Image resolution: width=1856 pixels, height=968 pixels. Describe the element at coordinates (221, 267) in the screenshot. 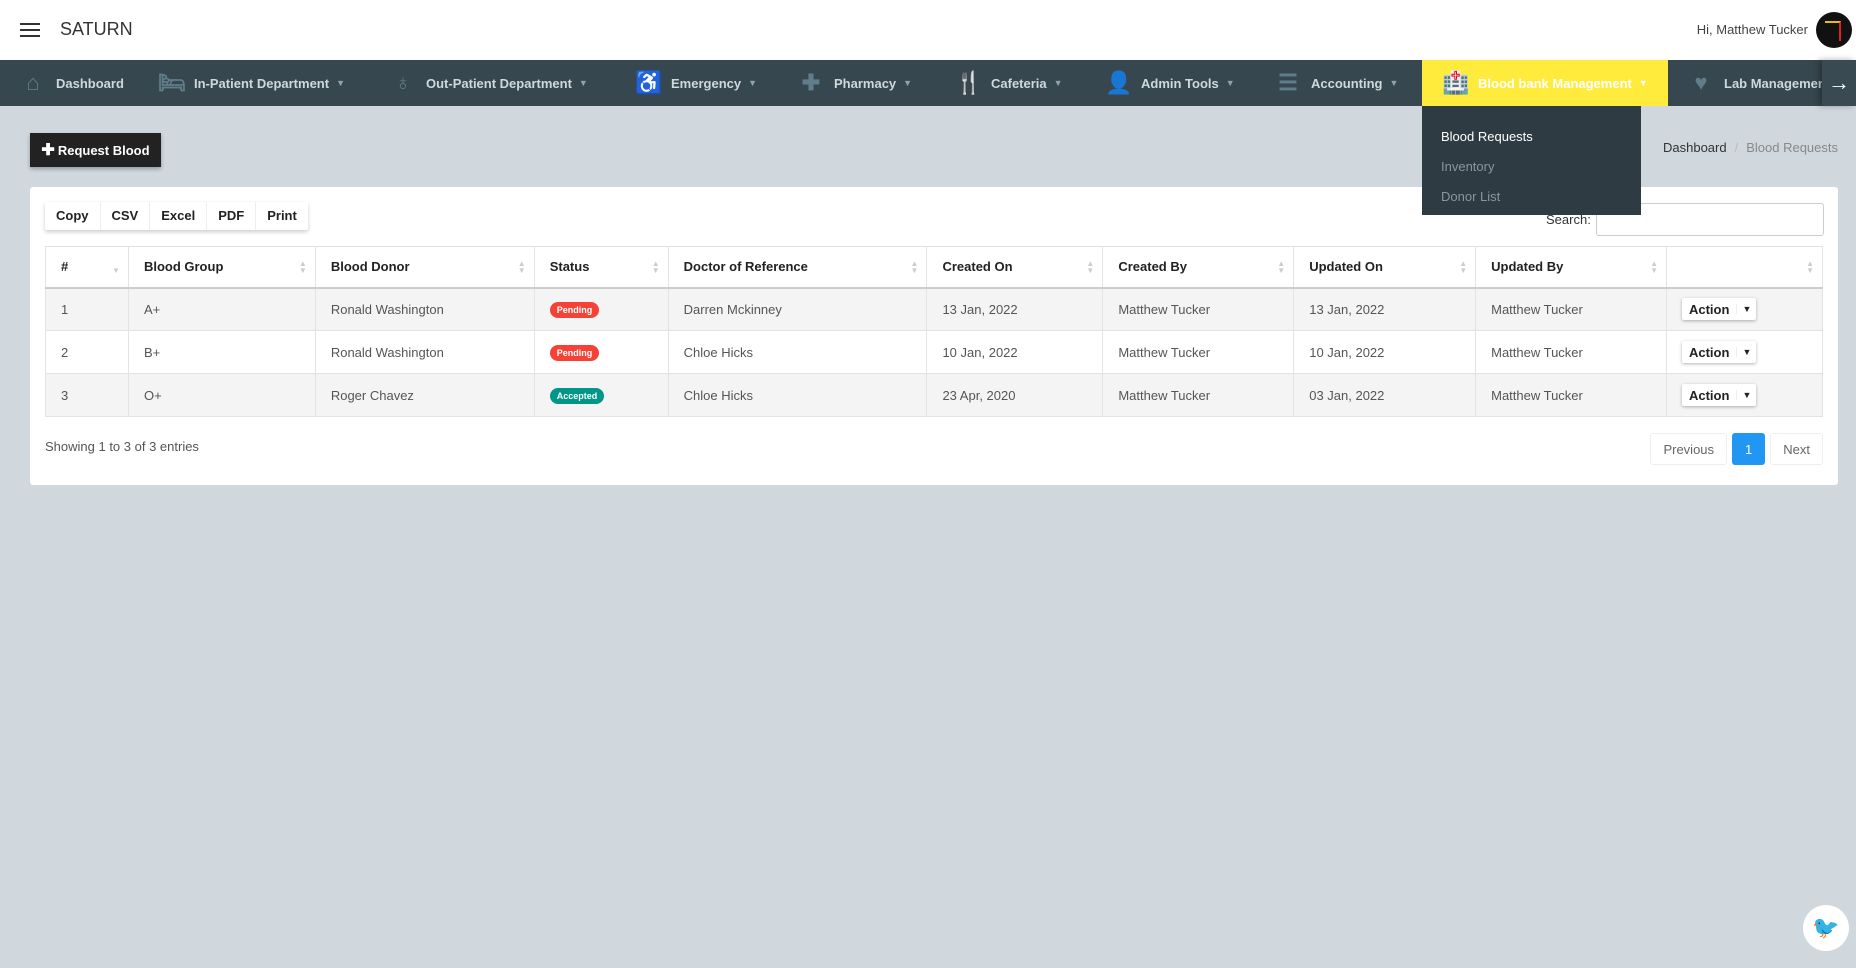

I see `column-header: Blood Group ▲ ▼` at that location.